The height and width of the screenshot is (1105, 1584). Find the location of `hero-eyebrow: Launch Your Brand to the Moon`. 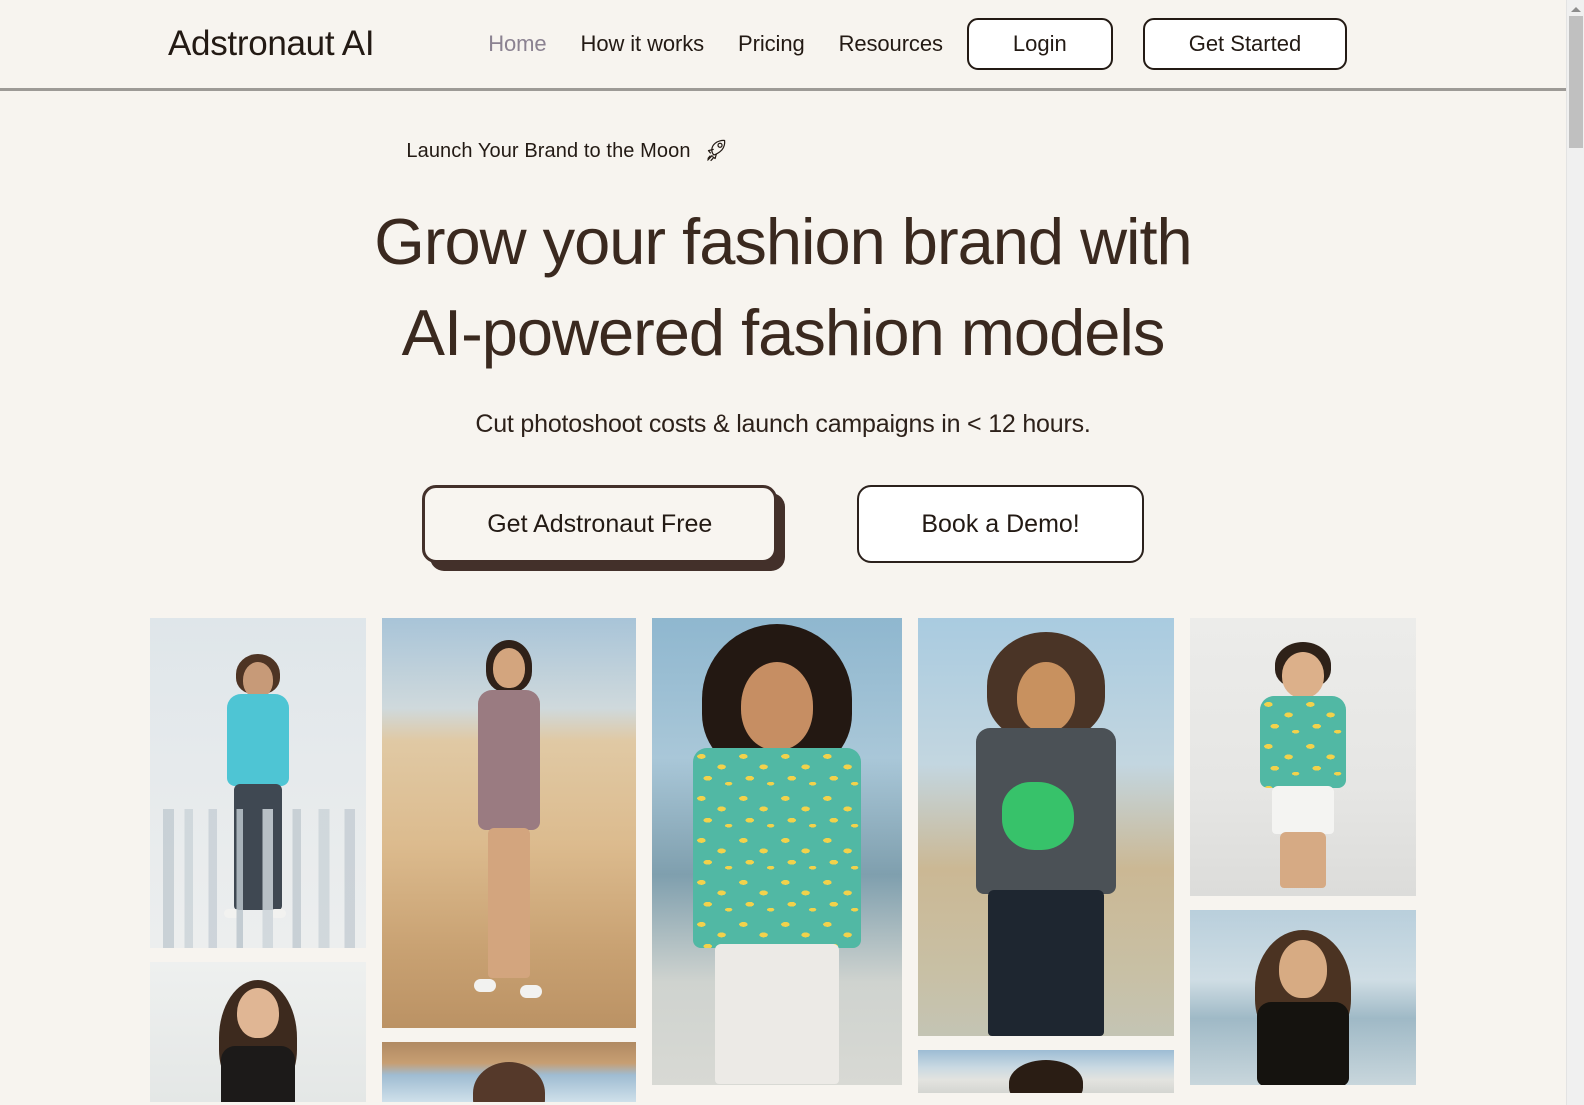

hero-eyebrow: Launch Your Brand to the Moon is located at coordinates (567, 151).